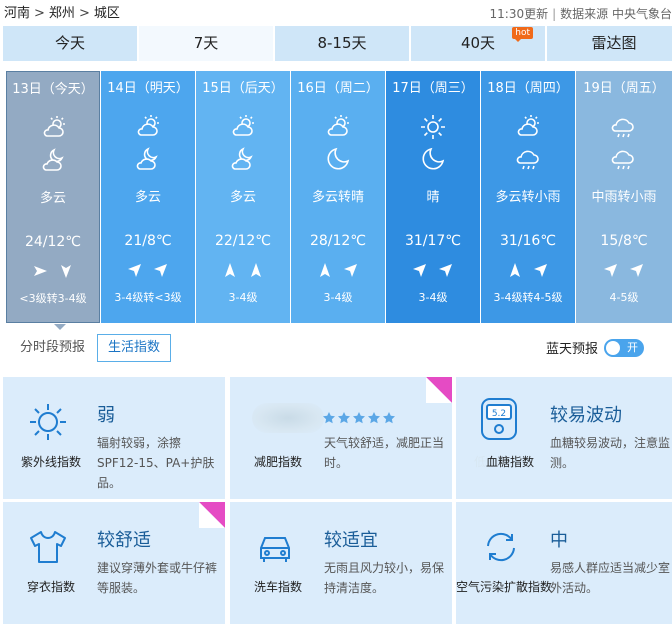  What do you see at coordinates (243, 241) in the screenshot?
I see `day-temp: 22/12℃` at bounding box center [243, 241].